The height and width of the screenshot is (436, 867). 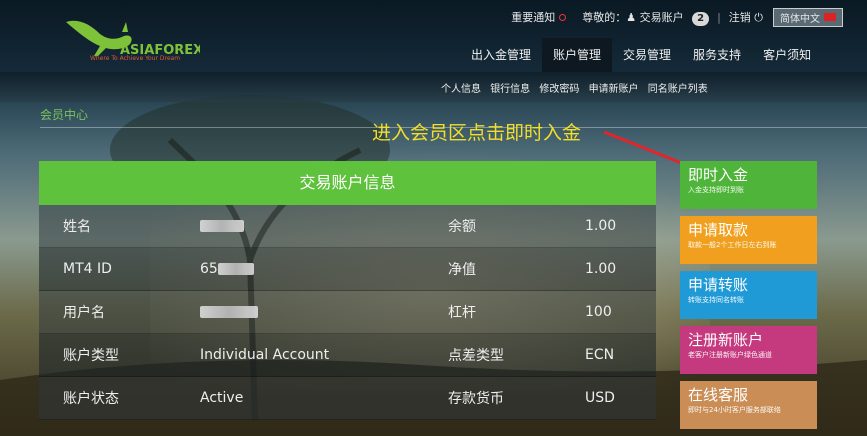 I want to click on support-subtitle: 即时与24小时客户服务部联络, so click(x=734, y=410).